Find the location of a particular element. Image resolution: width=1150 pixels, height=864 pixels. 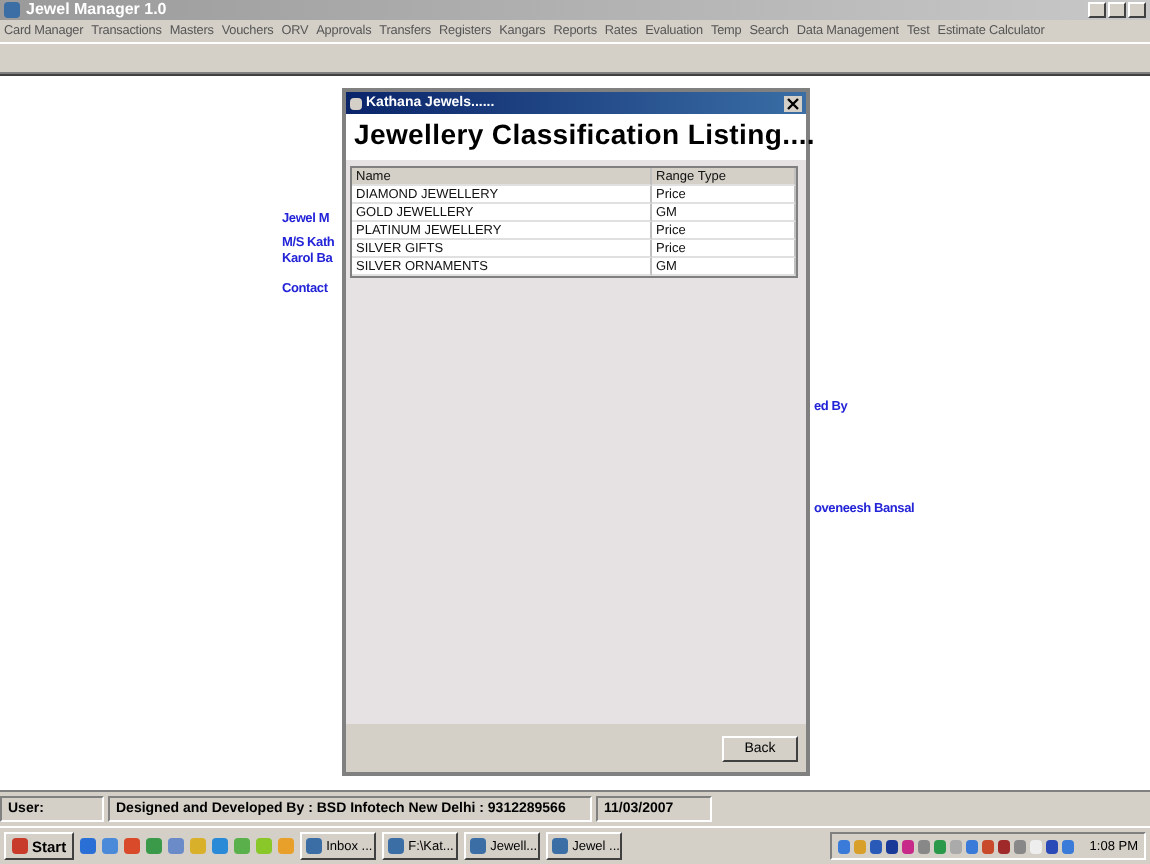

minimize-button is located at coordinates (1097, 10).